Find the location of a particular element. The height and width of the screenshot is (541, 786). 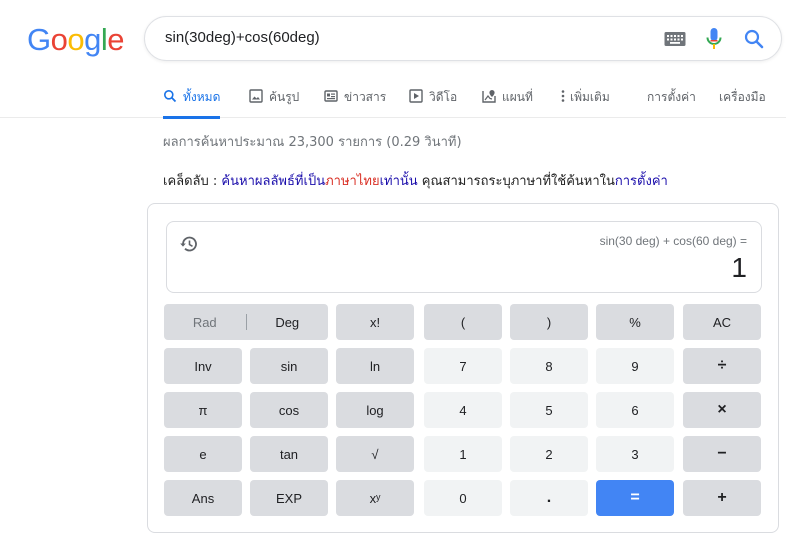

settings-link: การตั้งค่า is located at coordinates (641, 181).